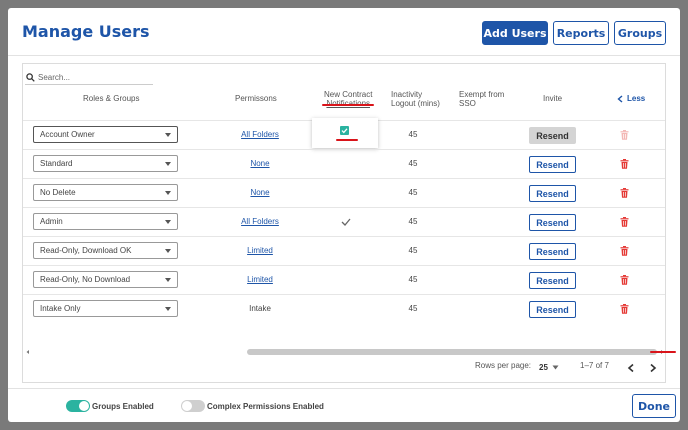 Image resolution: width=688 pixels, height=430 pixels. Describe the element at coordinates (51, 221) in the screenshot. I see `role-select-value: Admin` at that location.